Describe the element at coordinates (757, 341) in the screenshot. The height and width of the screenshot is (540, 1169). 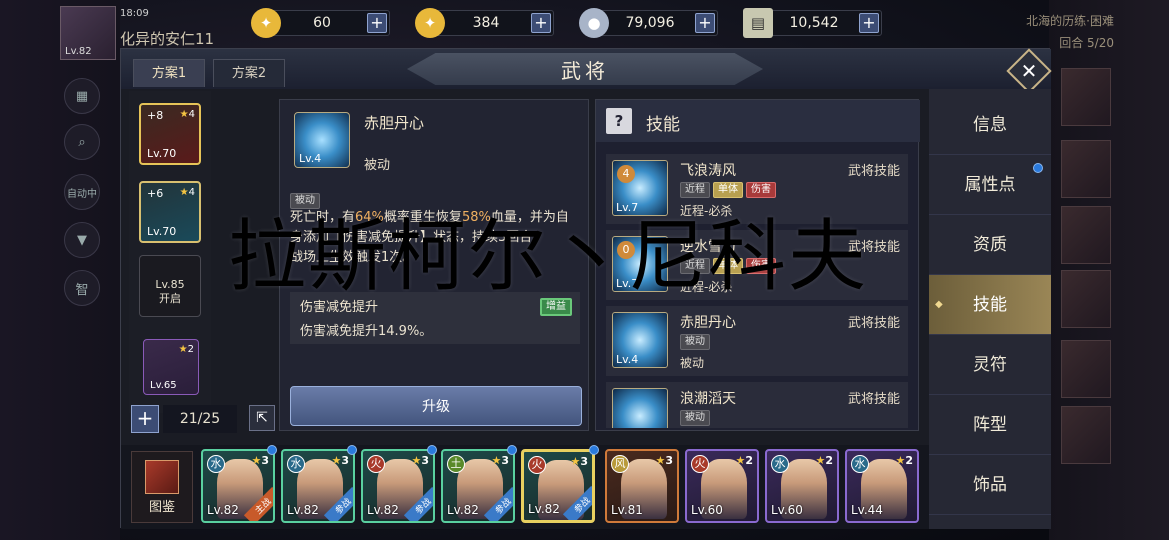
I see `skill-row: Lv.4 赤胆丹心 武将技能 被动 被动` at that location.